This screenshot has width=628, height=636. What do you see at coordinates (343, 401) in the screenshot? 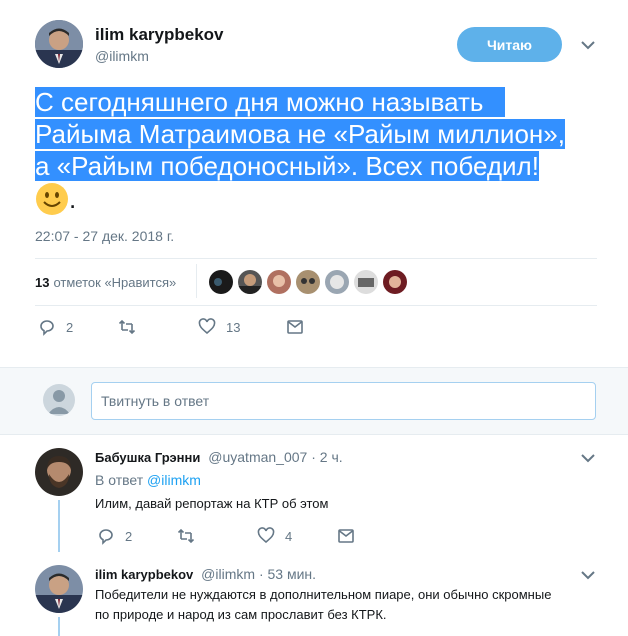
I see `reply-input: Твитнуть в ответ` at bounding box center [343, 401].